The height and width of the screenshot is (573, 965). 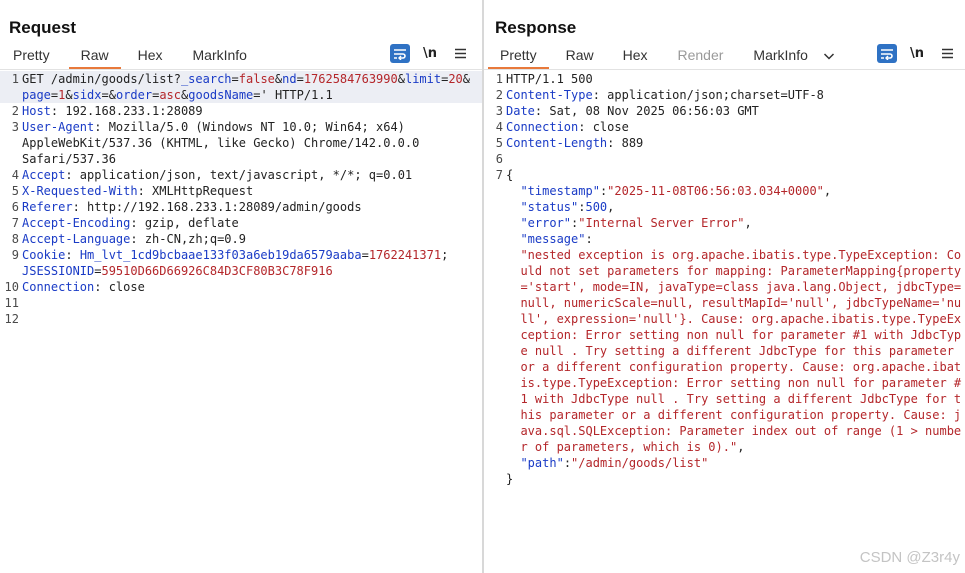 I want to click on code-token: asc, so click(x=170, y=95).